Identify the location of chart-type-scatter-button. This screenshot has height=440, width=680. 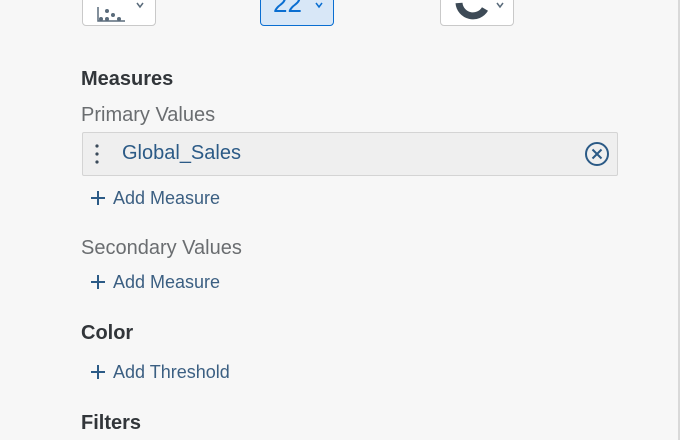
(119, 13).